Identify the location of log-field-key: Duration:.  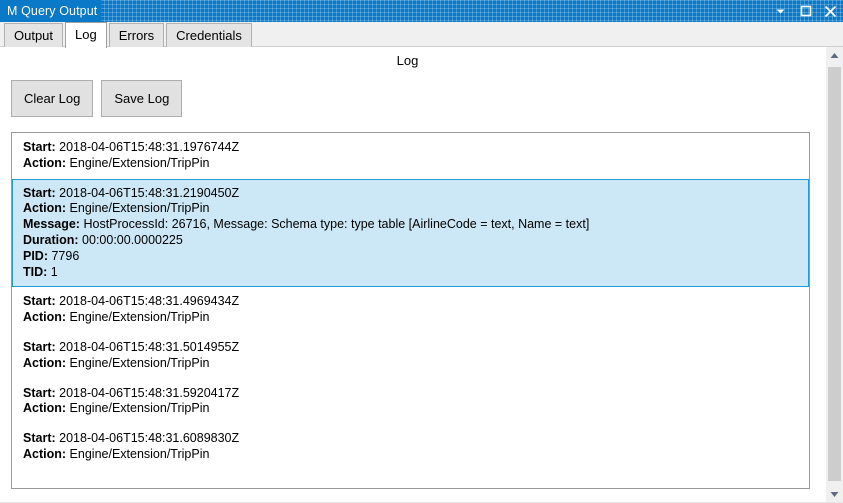
(51, 239).